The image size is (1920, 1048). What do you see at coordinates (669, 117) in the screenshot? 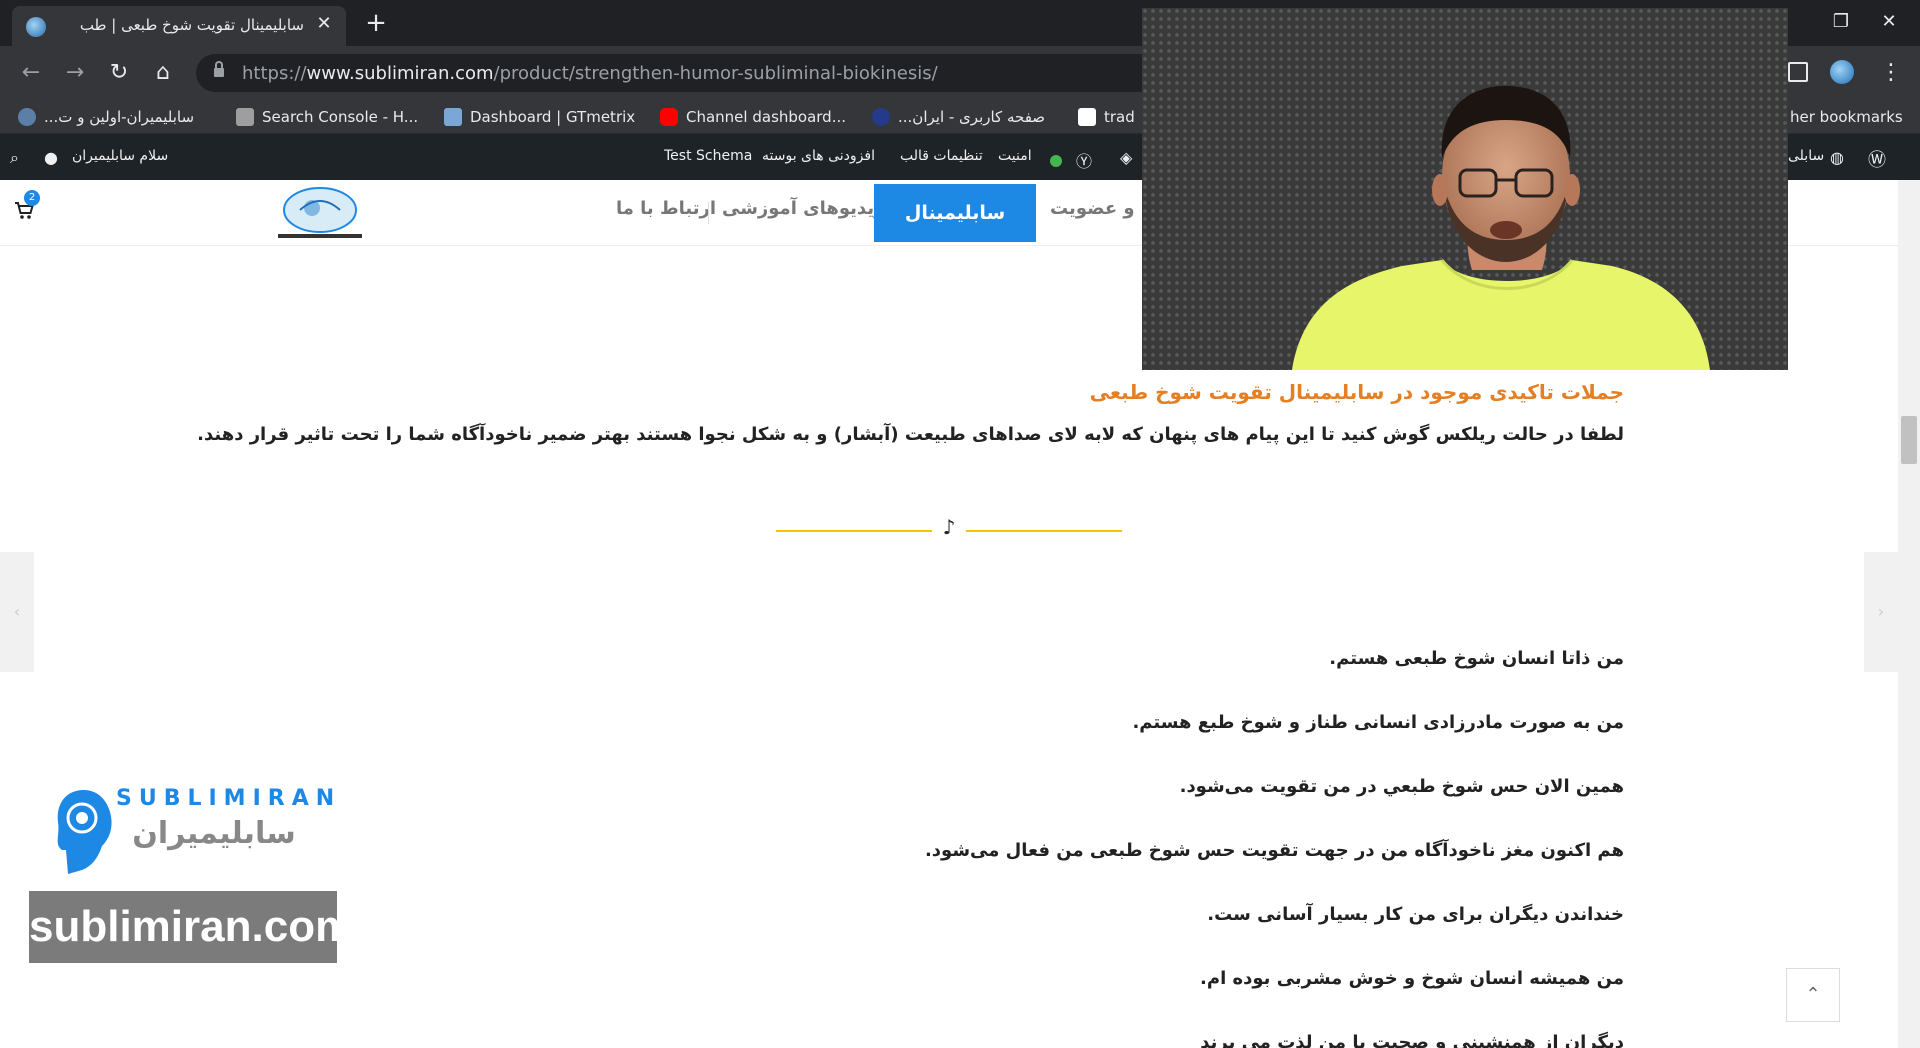
I see `youtube-icon` at bounding box center [669, 117].